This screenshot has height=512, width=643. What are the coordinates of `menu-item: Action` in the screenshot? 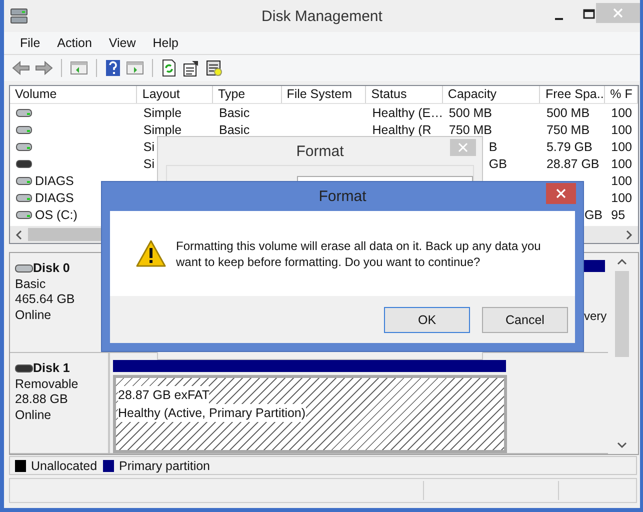 It's located at (74, 43).